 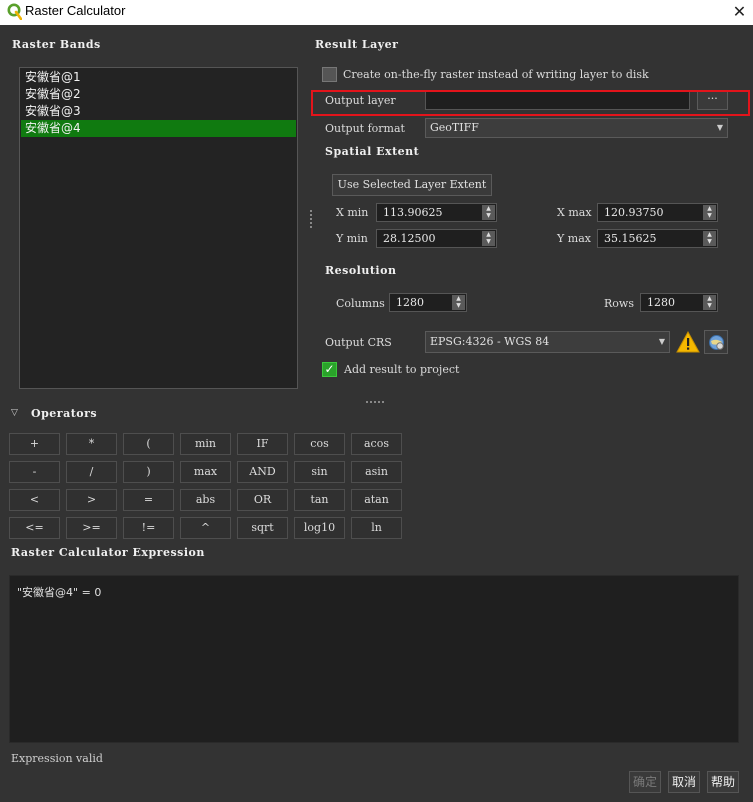 What do you see at coordinates (574, 212) in the screenshot?
I see `xmax-label: X max` at bounding box center [574, 212].